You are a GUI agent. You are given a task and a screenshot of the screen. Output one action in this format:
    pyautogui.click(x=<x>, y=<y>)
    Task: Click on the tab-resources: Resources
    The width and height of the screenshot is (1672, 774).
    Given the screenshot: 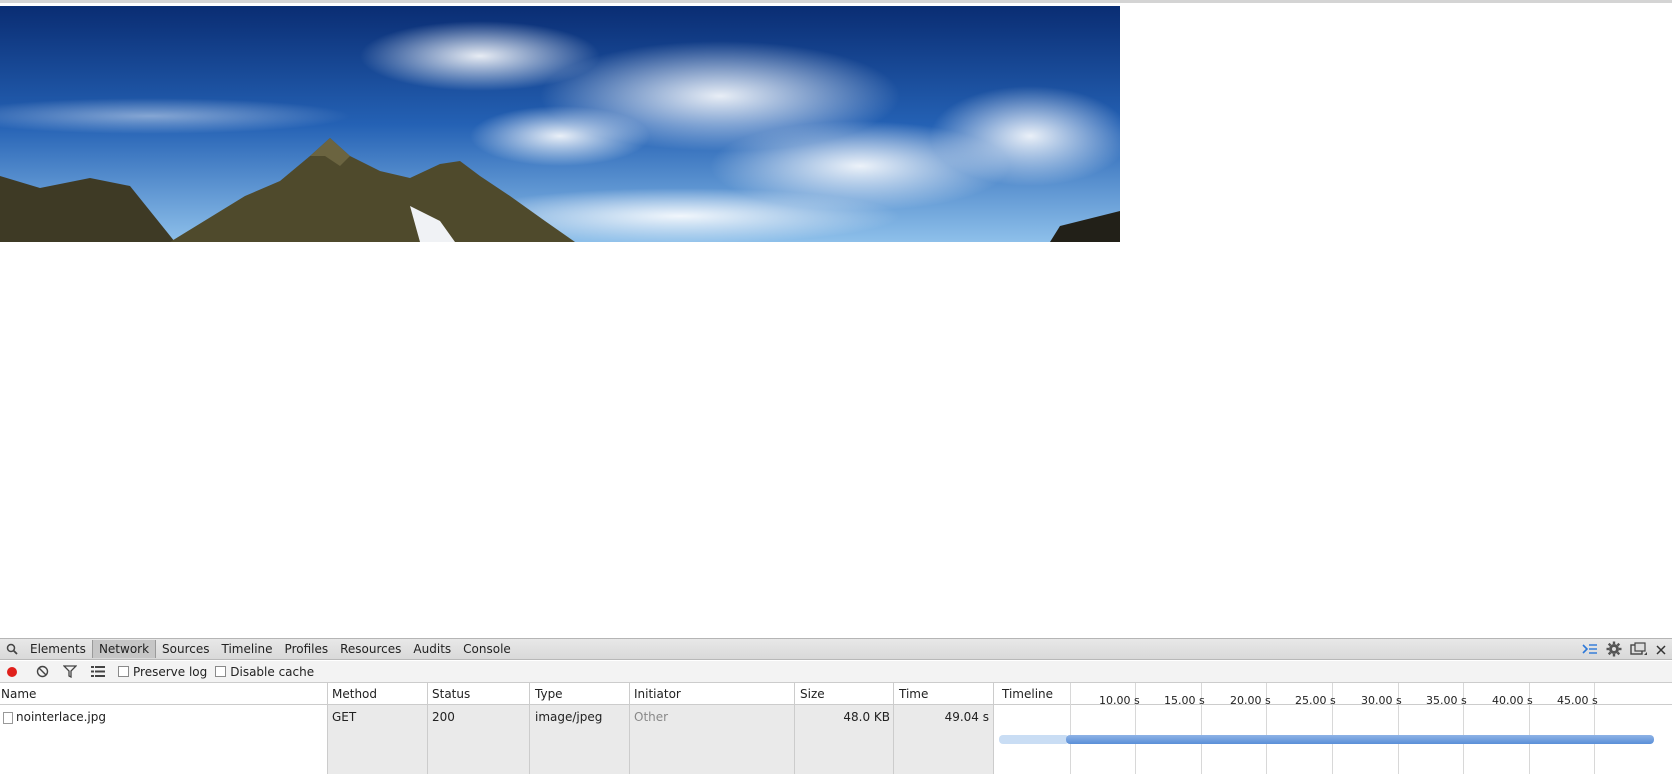 What is the action you would take?
    pyautogui.click(x=370, y=649)
    